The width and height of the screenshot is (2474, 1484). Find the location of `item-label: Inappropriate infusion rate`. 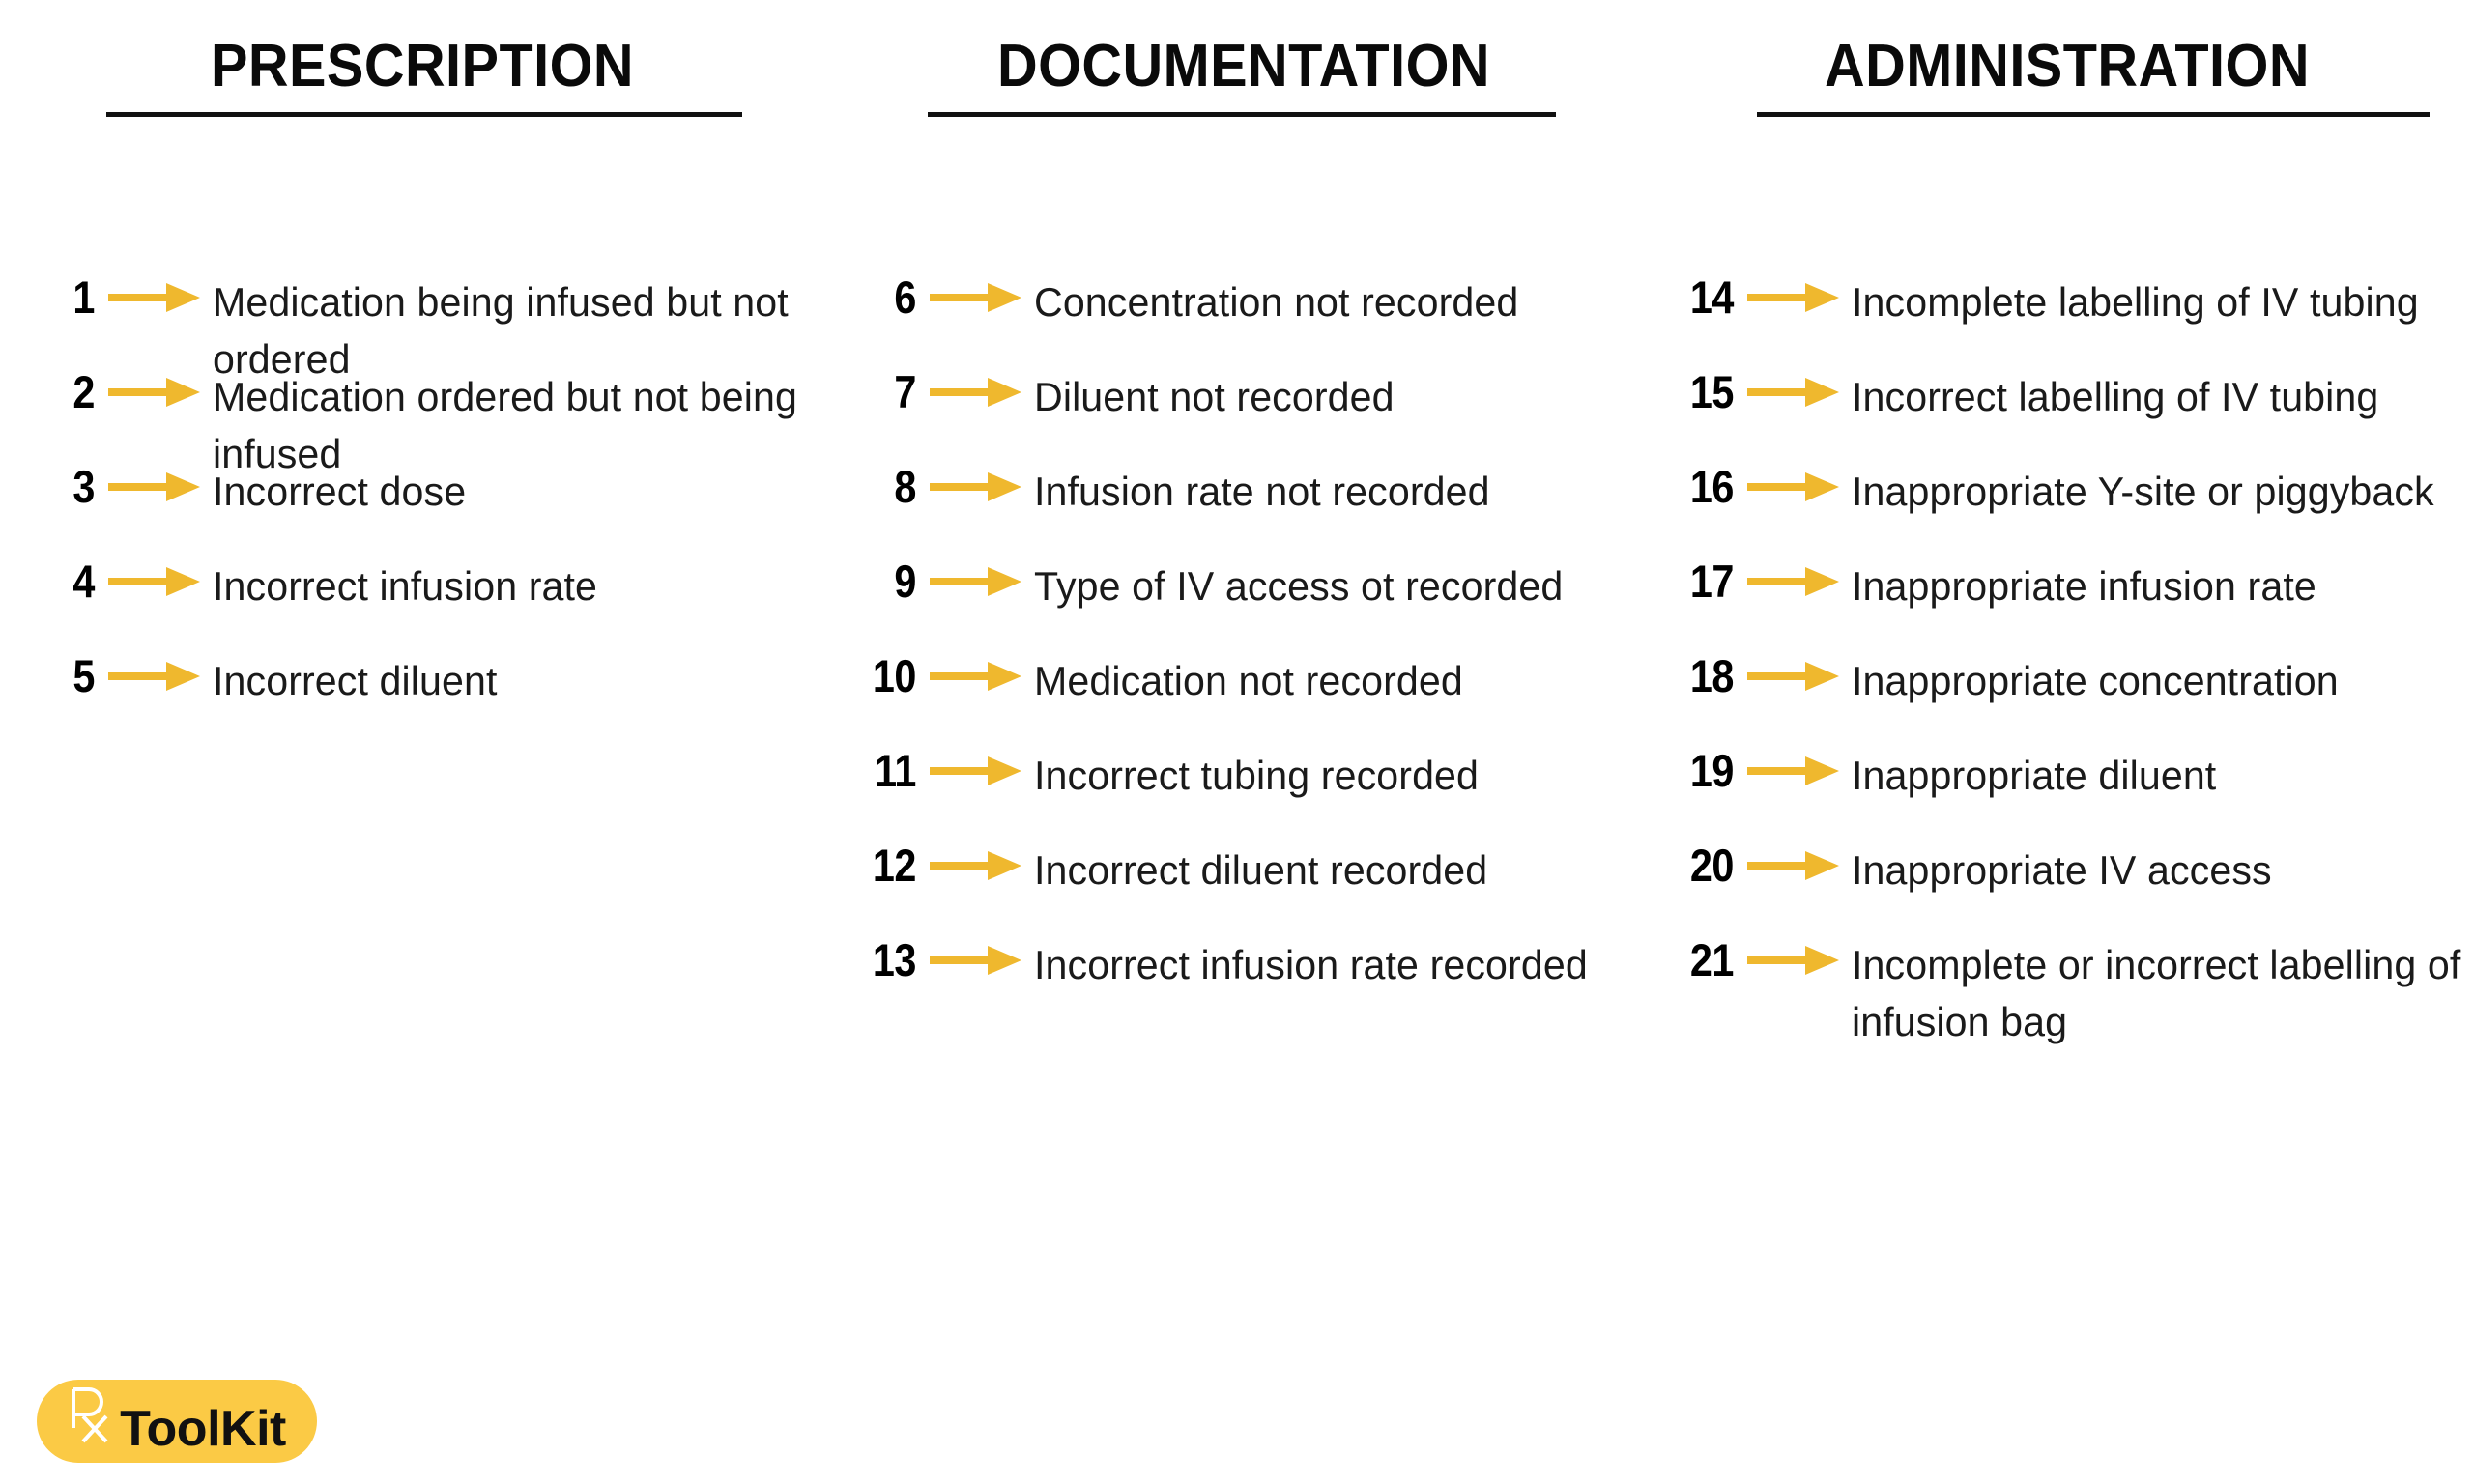

item-label: Inappropriate infusion rate is located at coordinates (2084, 586).